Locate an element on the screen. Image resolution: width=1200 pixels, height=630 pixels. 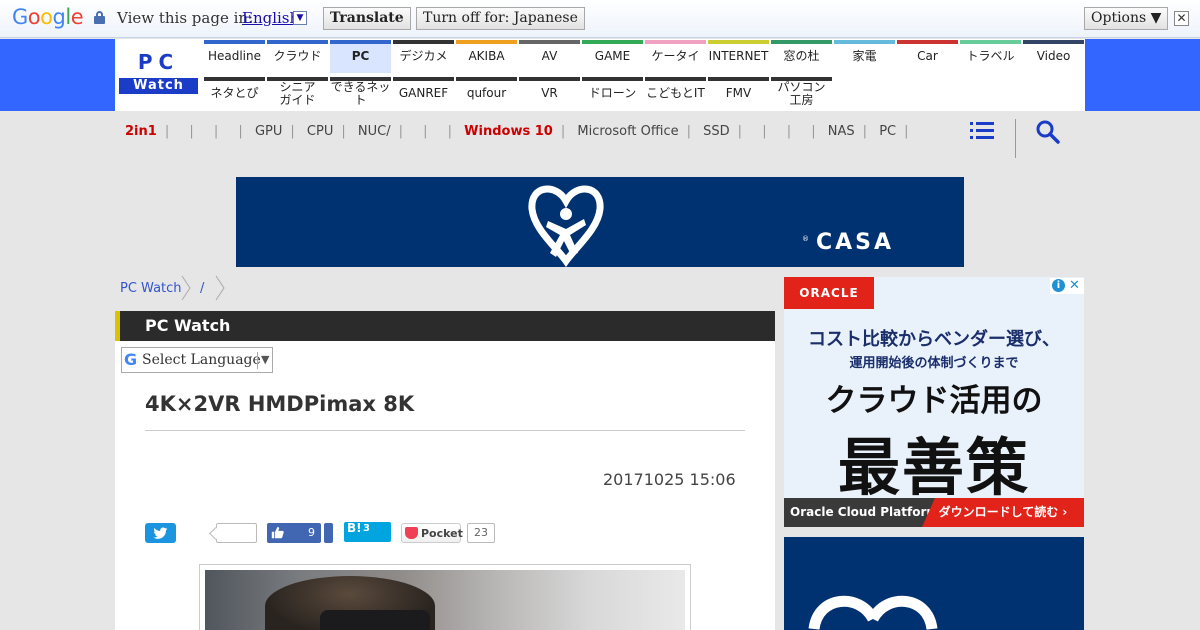
adchoices-badge: i ✕ is located at coordinates (1067, 286).